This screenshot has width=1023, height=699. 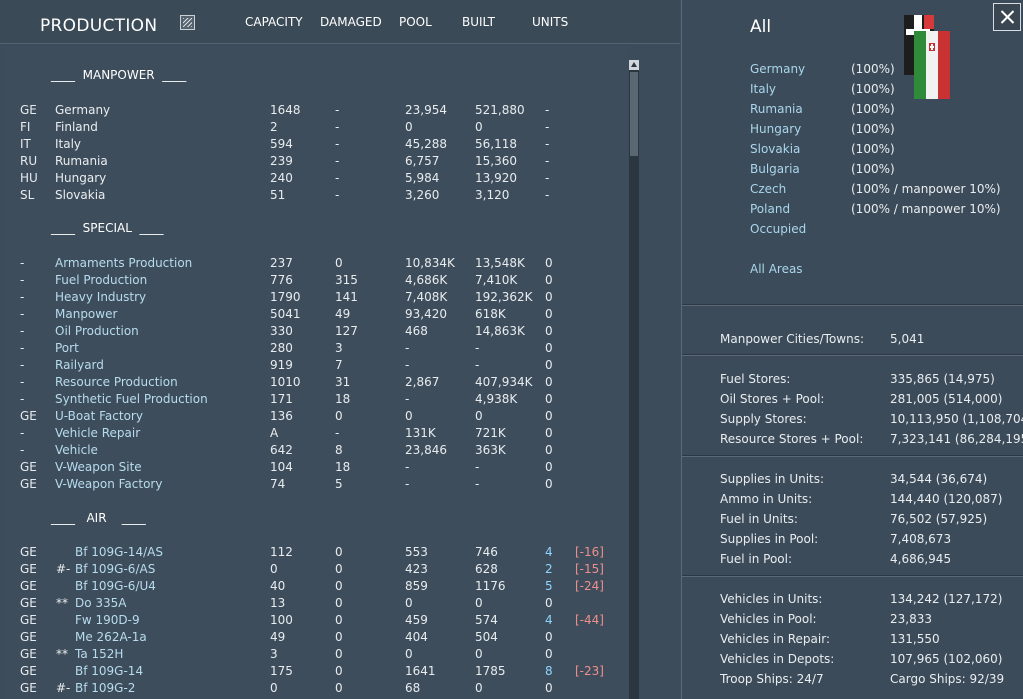 What do you see at coordinates (316, 314) in the screenshot?
I see `table-row: - Manpower 5041 49 93,420 618K 0` at bounding box center [316, 314].